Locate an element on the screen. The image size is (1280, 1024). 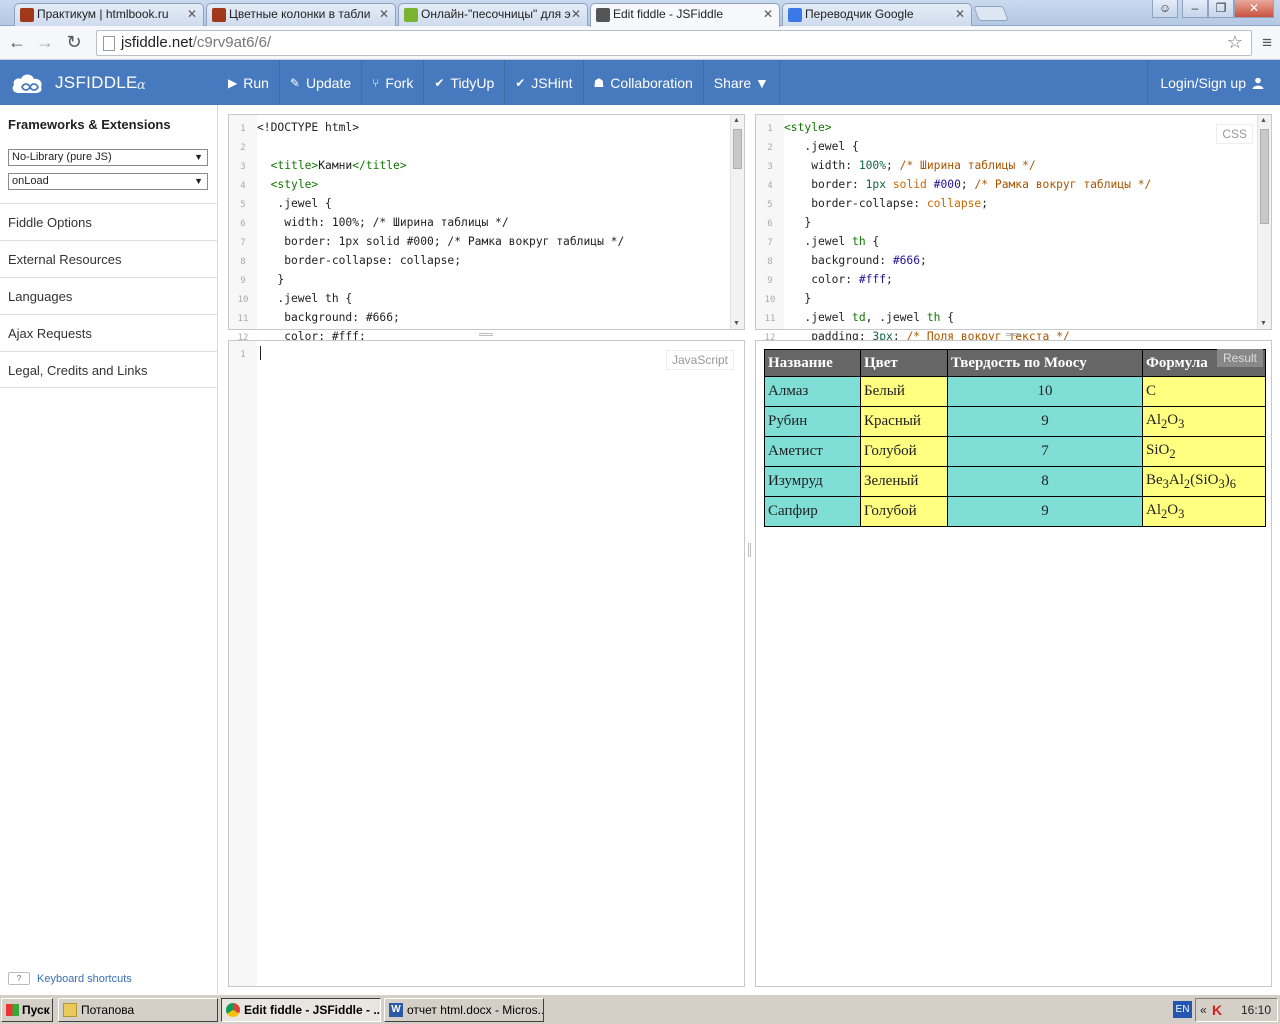
jsfiddle-logo: JSFIDDLE α is located at coordinates (109, 82).